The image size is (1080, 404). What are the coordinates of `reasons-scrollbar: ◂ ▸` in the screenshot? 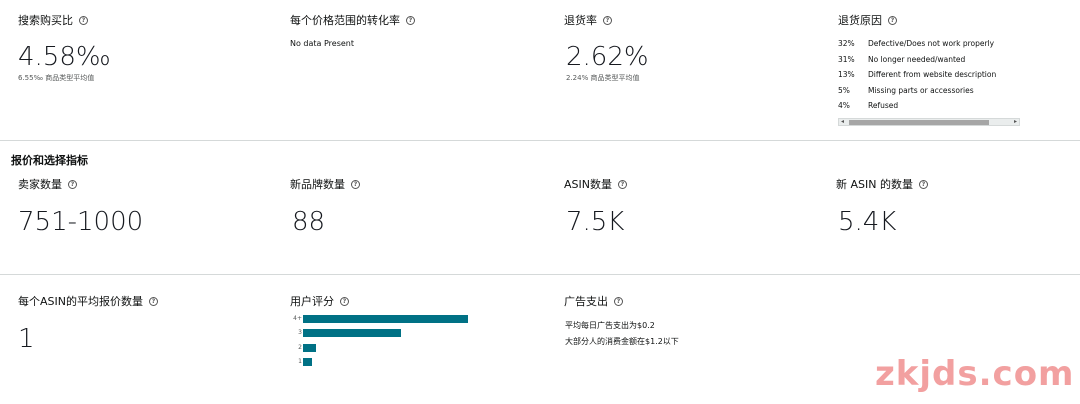 It's located at (929, 122).